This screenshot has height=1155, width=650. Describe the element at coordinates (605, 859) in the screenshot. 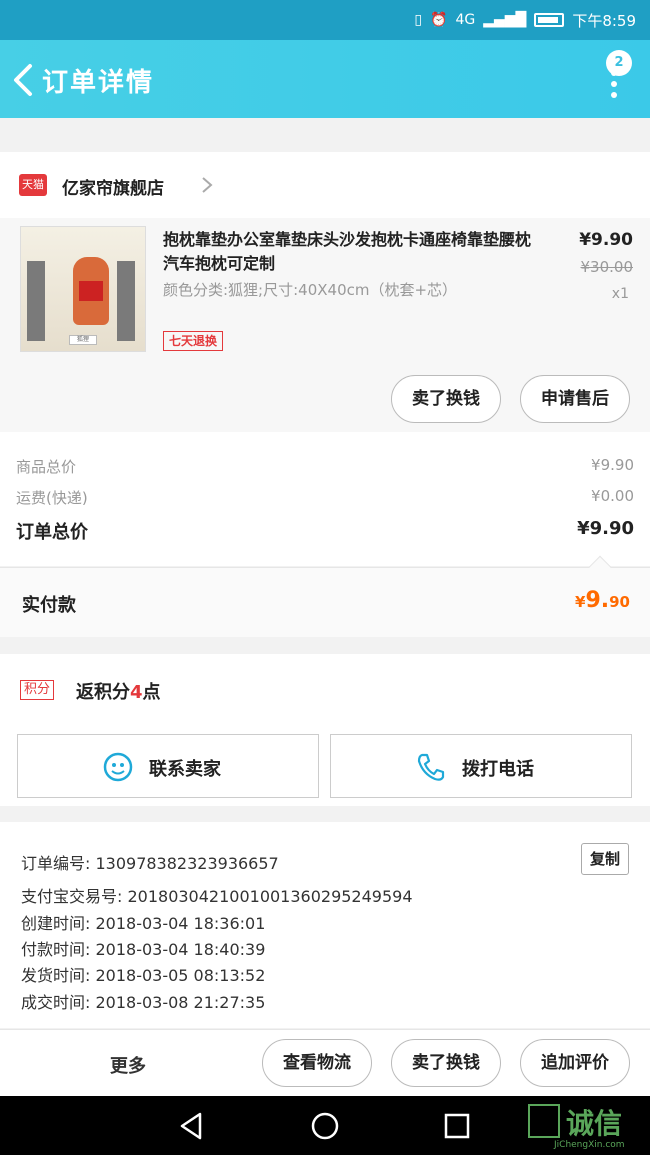

I see `copy-button: 复制` at that location.